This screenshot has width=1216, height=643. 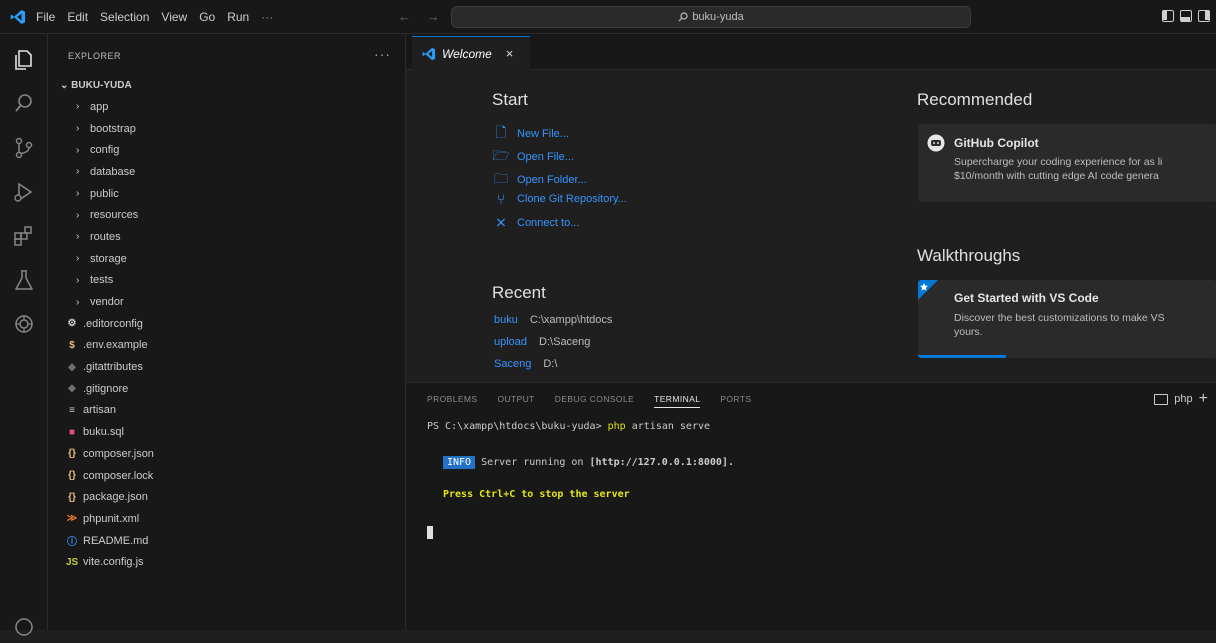 What do you see at coordinates (226, 432) in the screenshot?
I see `tree-file: ■ buku.sql` at bounding box center [226, 432].